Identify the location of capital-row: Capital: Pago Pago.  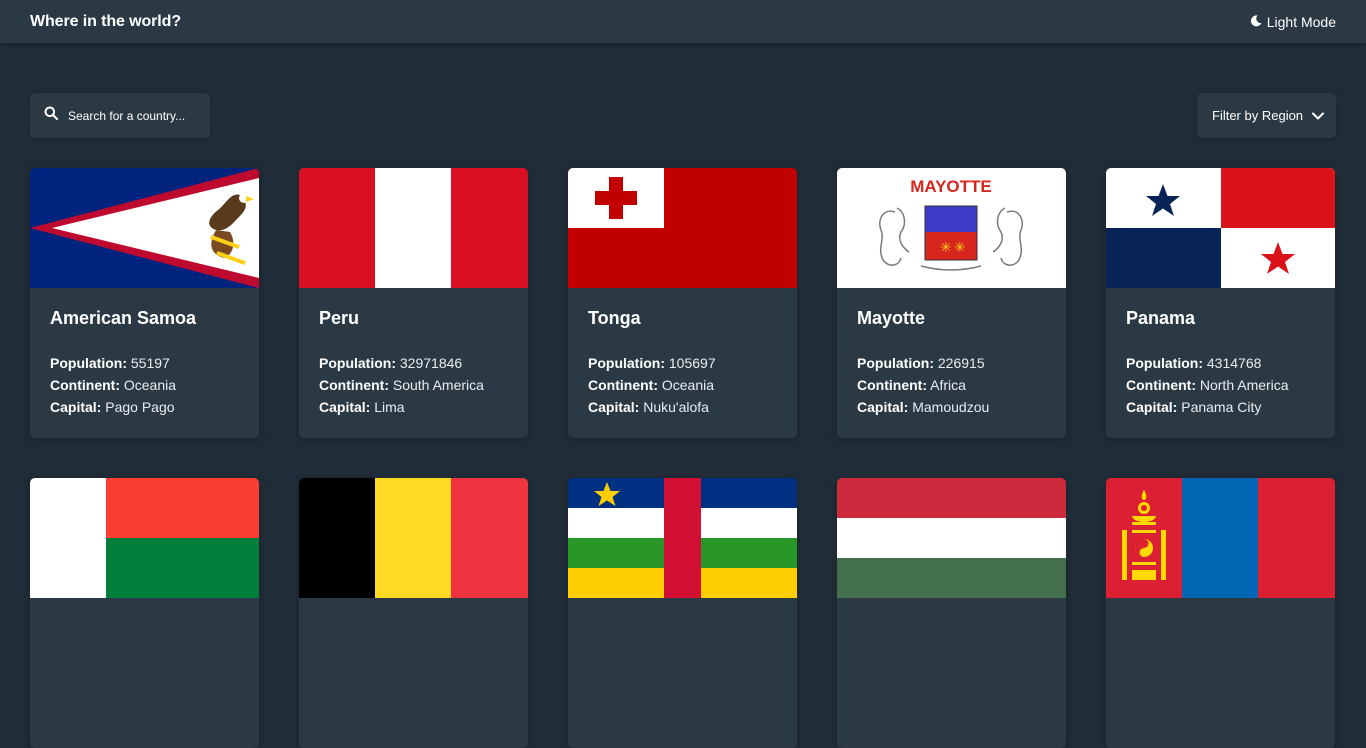
(144, 407).